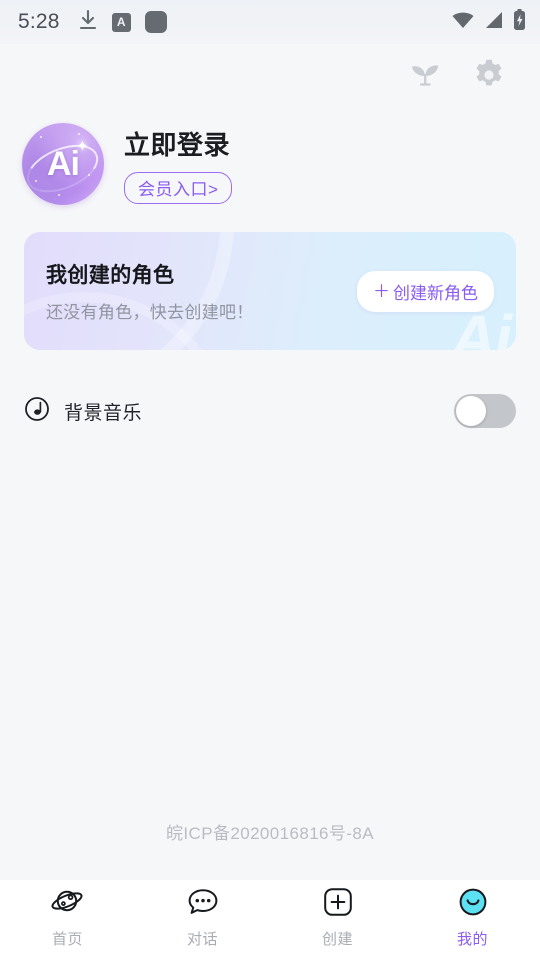 The width and height of the screenshot is (540, 960). I want to click on tab-create: 创建, so click(337, 918).